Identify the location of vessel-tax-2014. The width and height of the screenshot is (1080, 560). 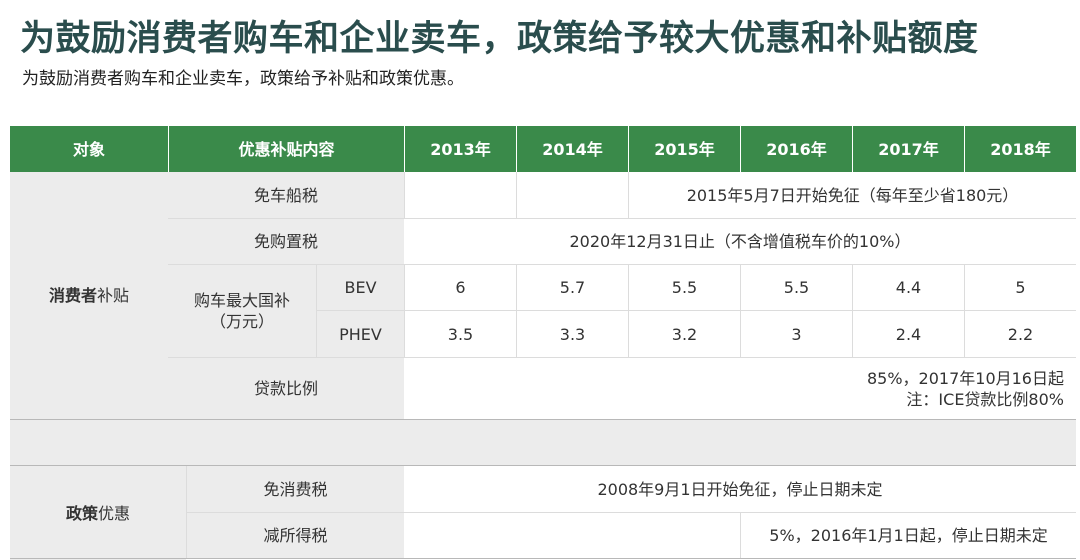
(572, 195).